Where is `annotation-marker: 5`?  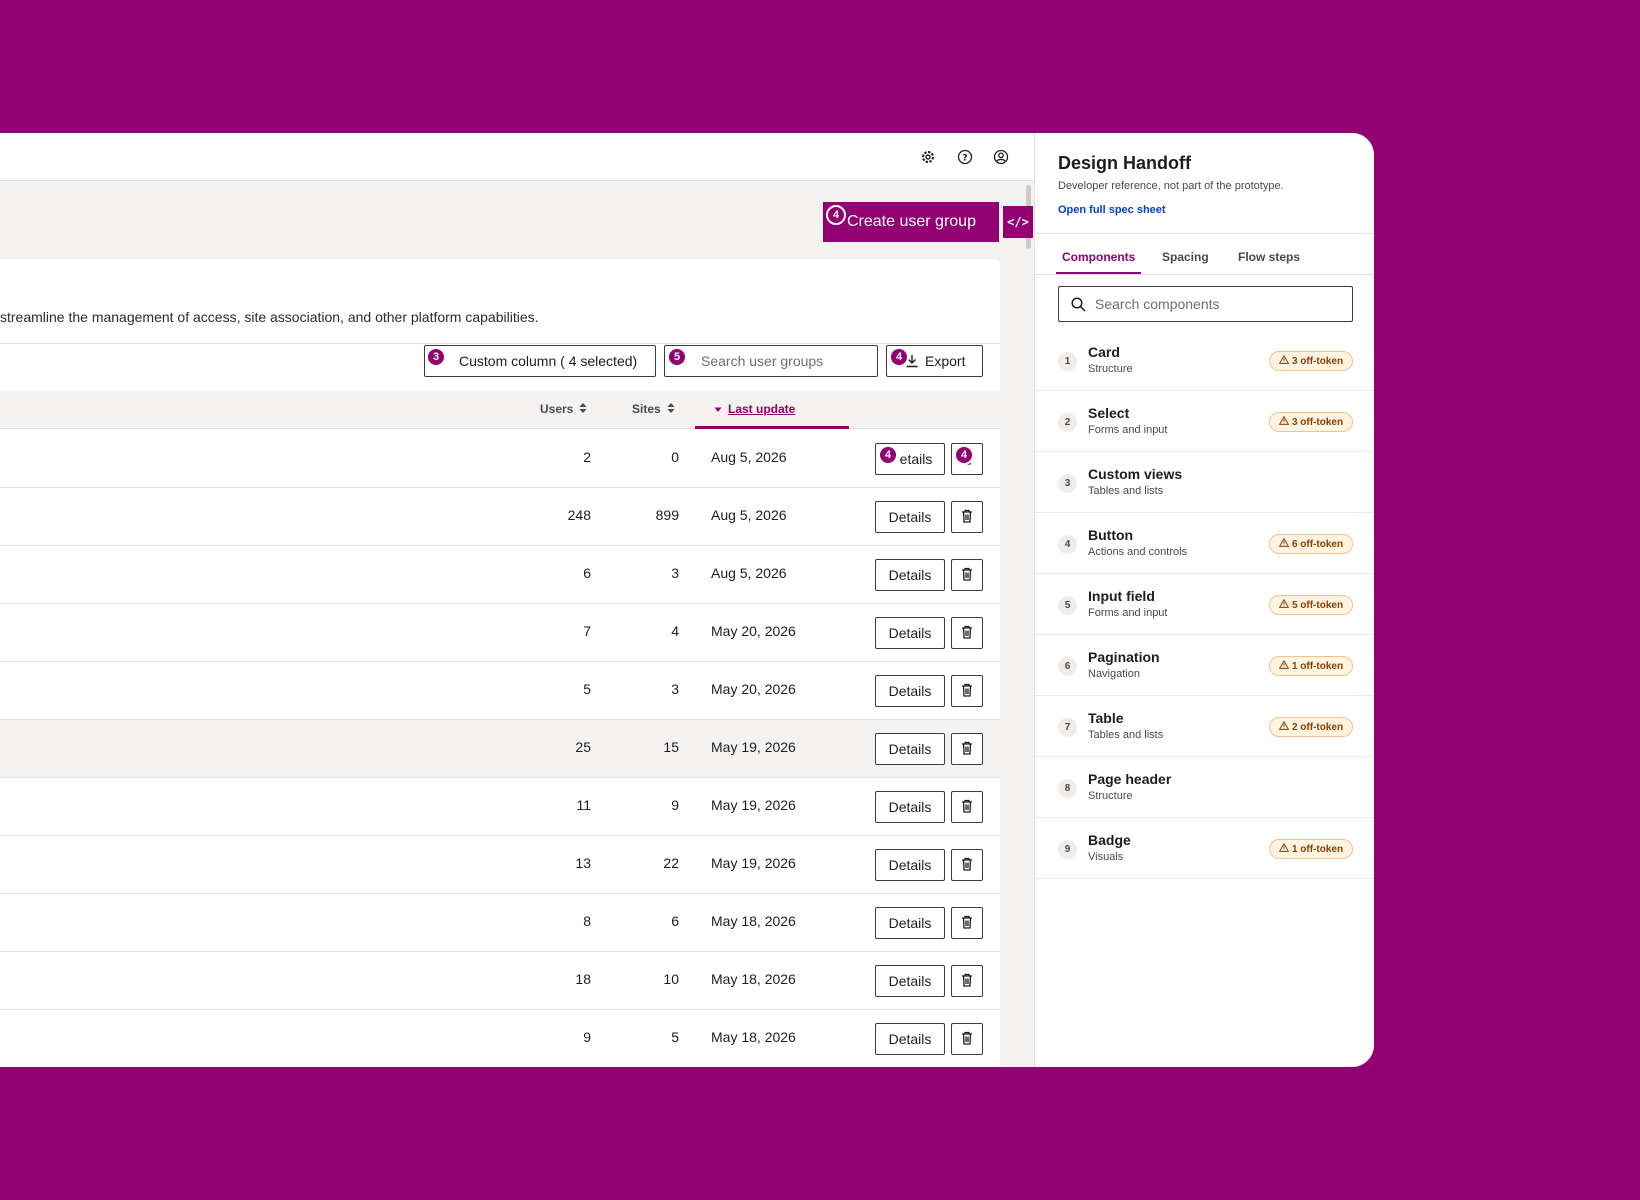
annotation-marker: 5 is located at coordinates (677, 357).